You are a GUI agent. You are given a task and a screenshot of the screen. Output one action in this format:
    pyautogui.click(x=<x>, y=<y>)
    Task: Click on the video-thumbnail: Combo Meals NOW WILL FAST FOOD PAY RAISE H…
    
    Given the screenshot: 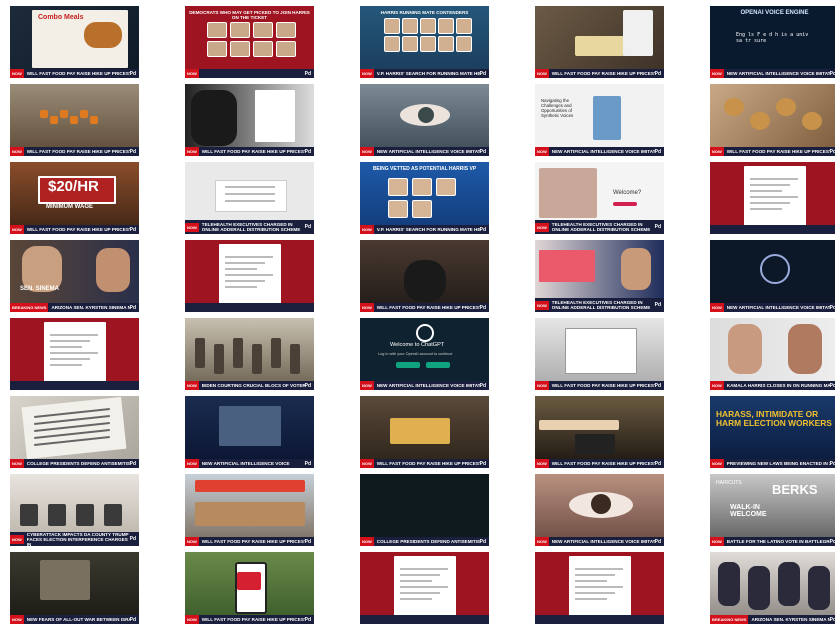 What is the action you would take?
    pyautogui.click(x=74, y=42)
    